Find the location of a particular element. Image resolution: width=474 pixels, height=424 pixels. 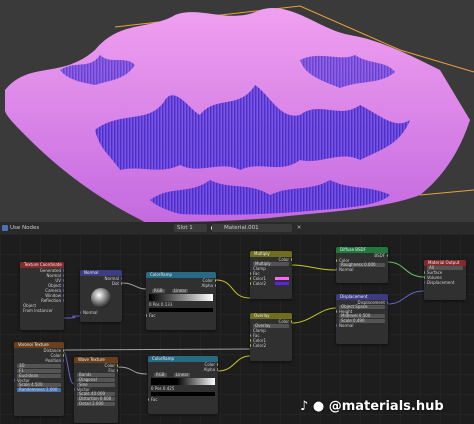

normal-node: Normal Normal Dot Normal is located at coordinates (101, 296).